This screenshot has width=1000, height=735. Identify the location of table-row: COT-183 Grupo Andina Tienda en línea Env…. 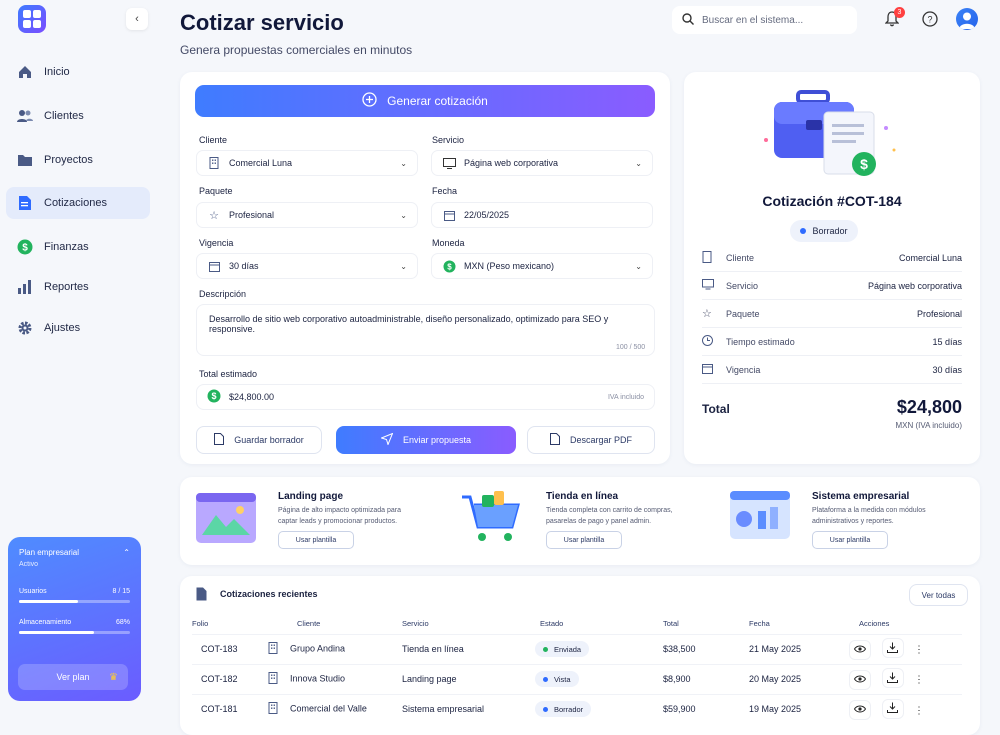
(577, 648).